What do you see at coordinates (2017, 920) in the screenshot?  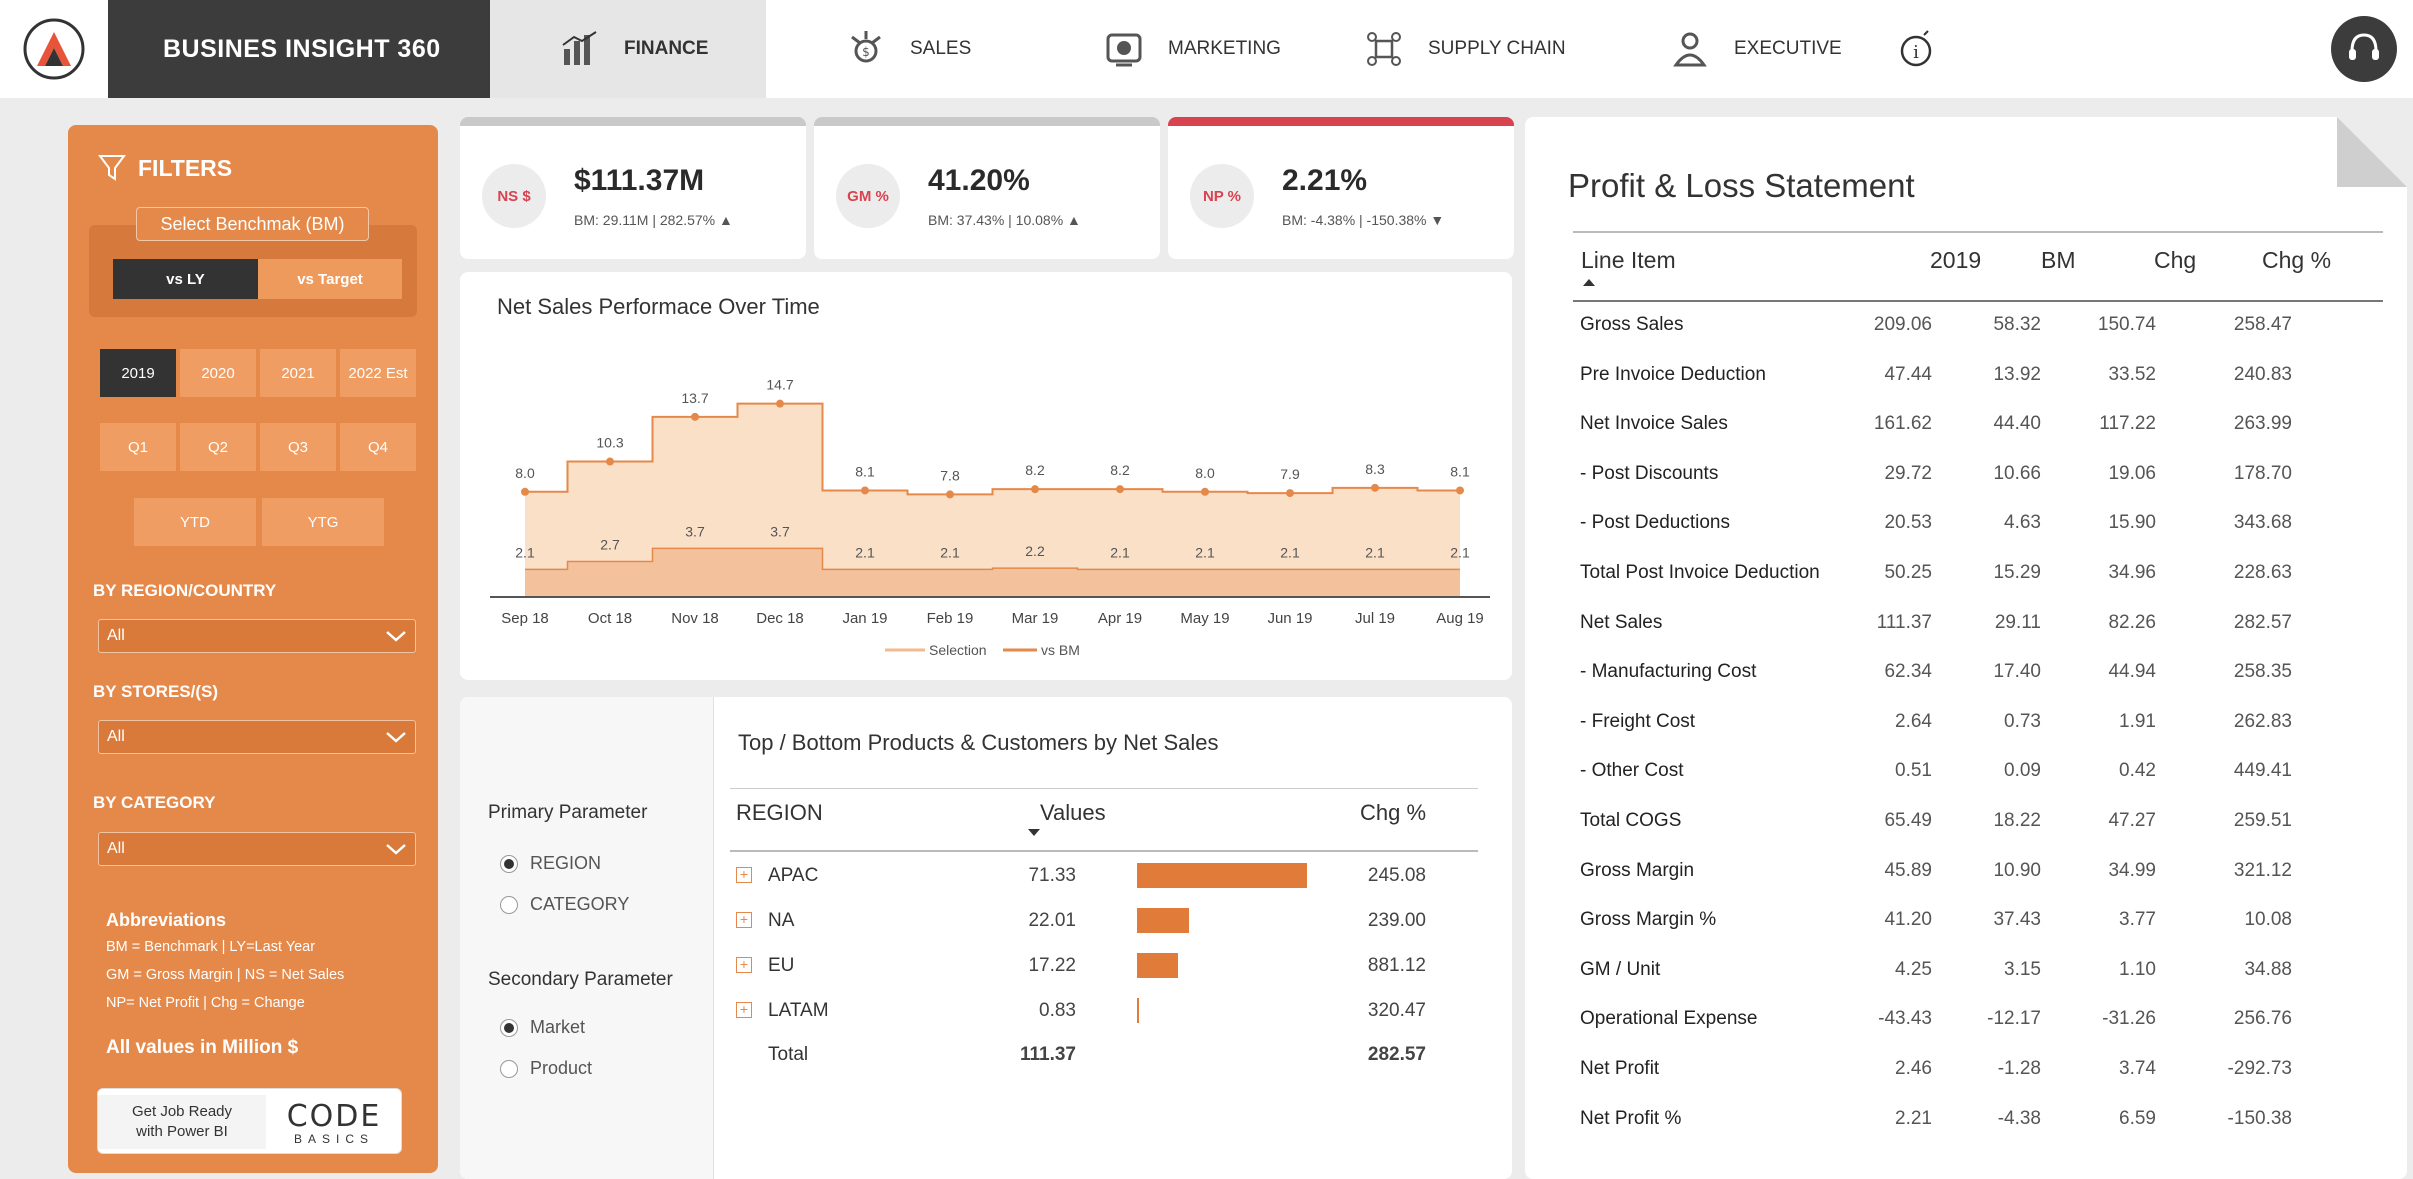 I see `pl-value: 37.43` at bounding box center [2017, 920].